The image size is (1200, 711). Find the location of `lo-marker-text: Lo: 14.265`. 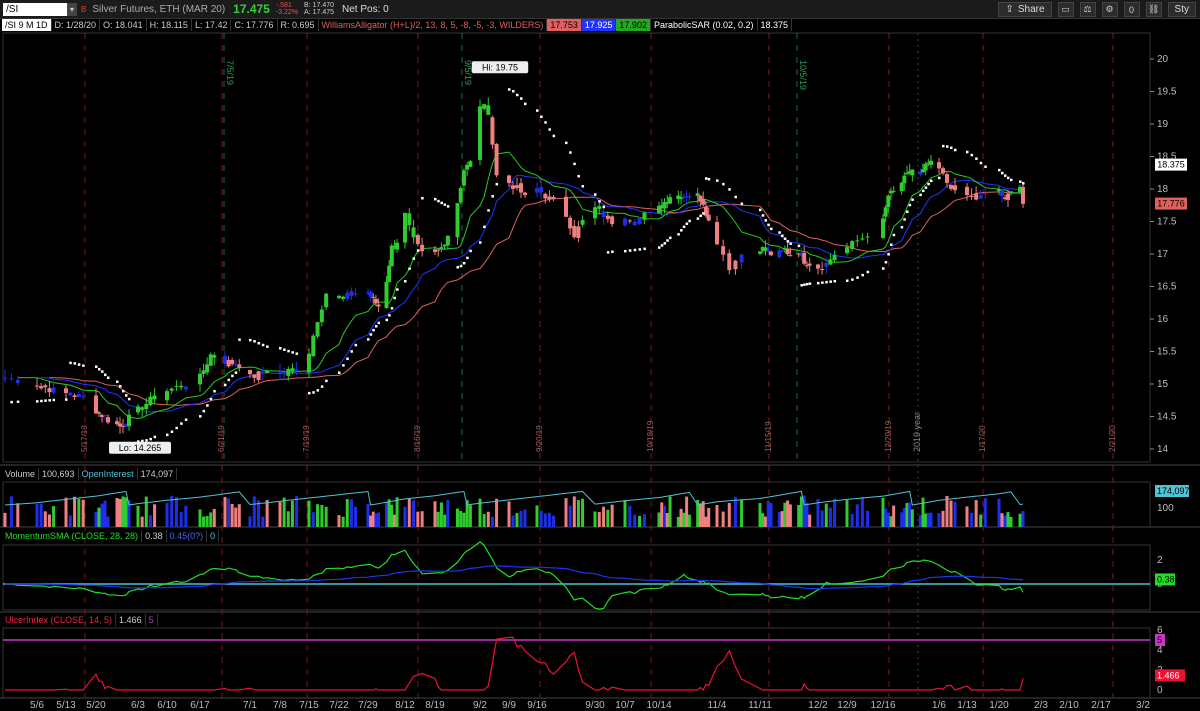

lo-marker-text: Lo: 14.265 is located at coordinates (140, 448).